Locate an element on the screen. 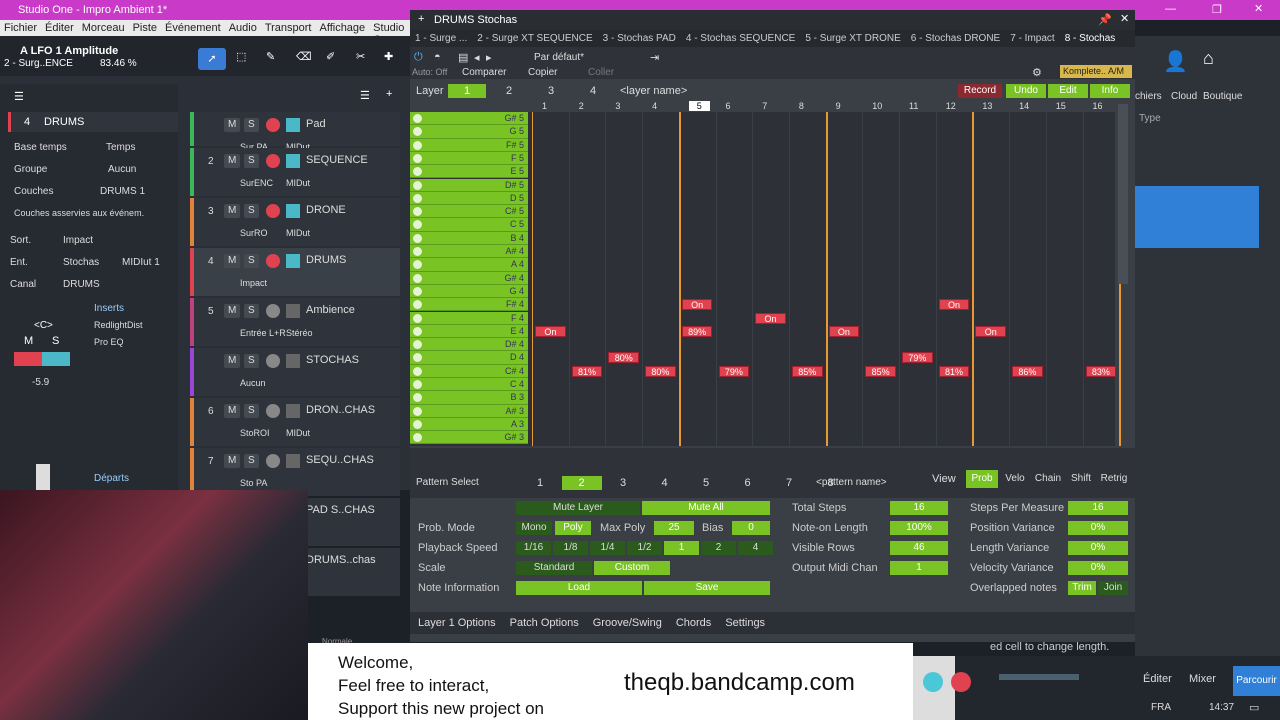  length-variance-value: 0% is located at coordinates (1098, 548).